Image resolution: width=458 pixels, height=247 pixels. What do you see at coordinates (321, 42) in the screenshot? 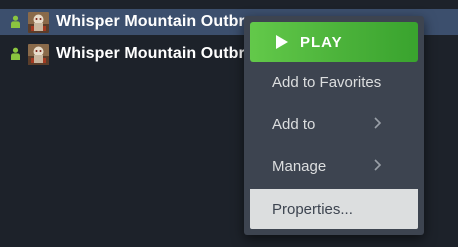
I see `play-label: PLAY` at bounding box center [321, 42].